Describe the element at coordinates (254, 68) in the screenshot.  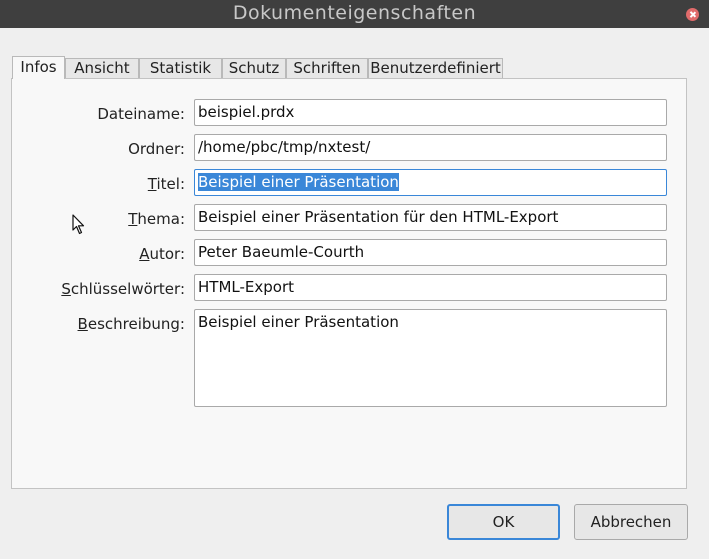
I see `tab-schutz: Schutz` at that location.